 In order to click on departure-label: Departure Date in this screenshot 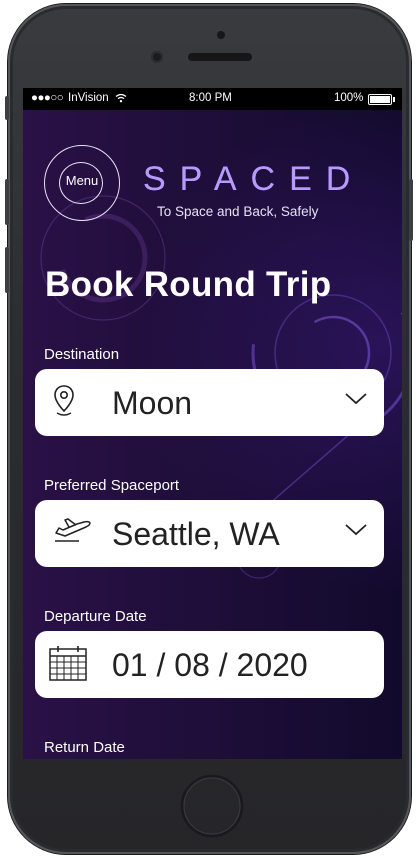, I will do `click(95, 616)`.